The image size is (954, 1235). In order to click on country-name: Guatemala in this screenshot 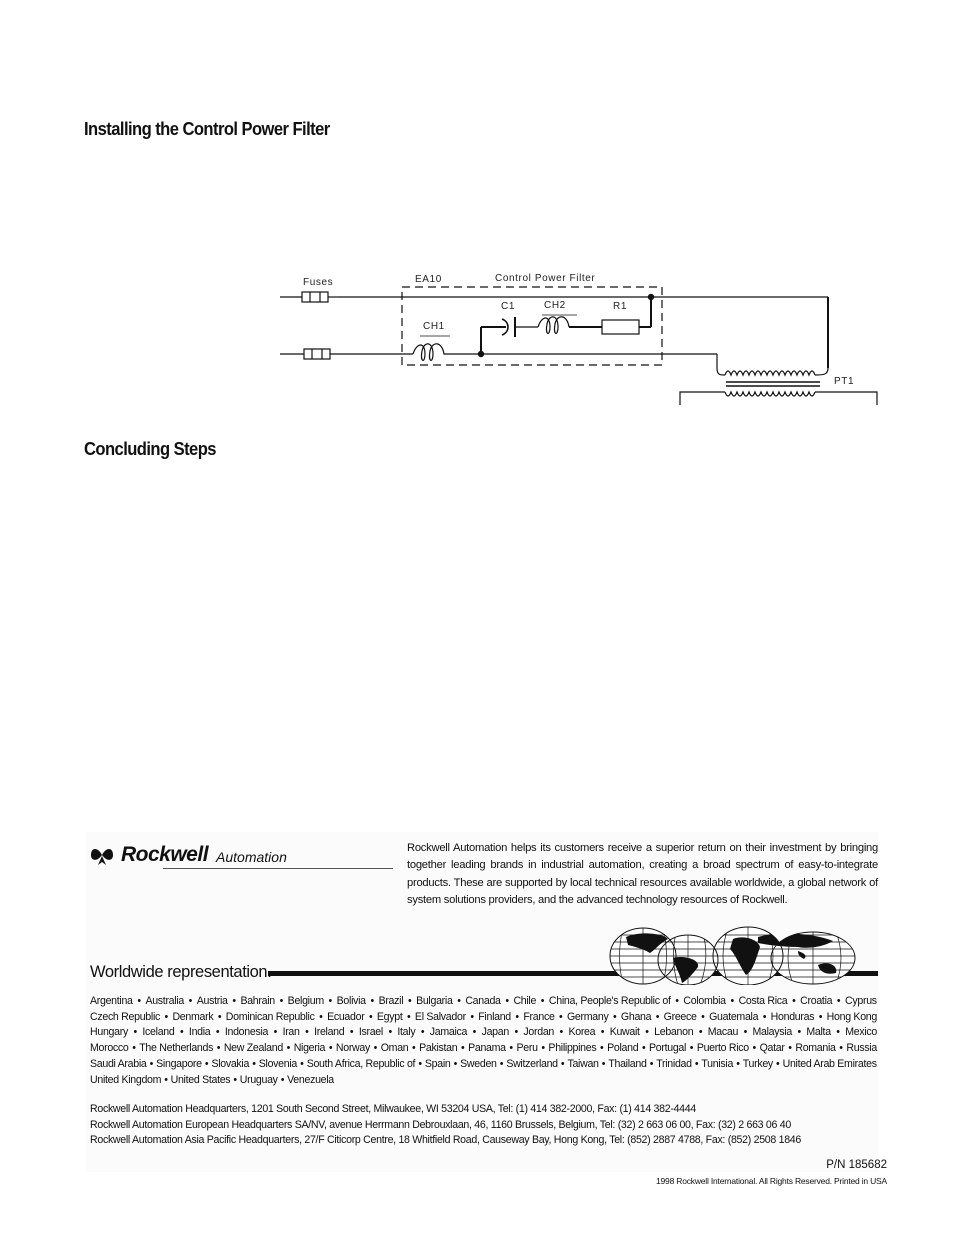, I will do `click(734, 1016)`.